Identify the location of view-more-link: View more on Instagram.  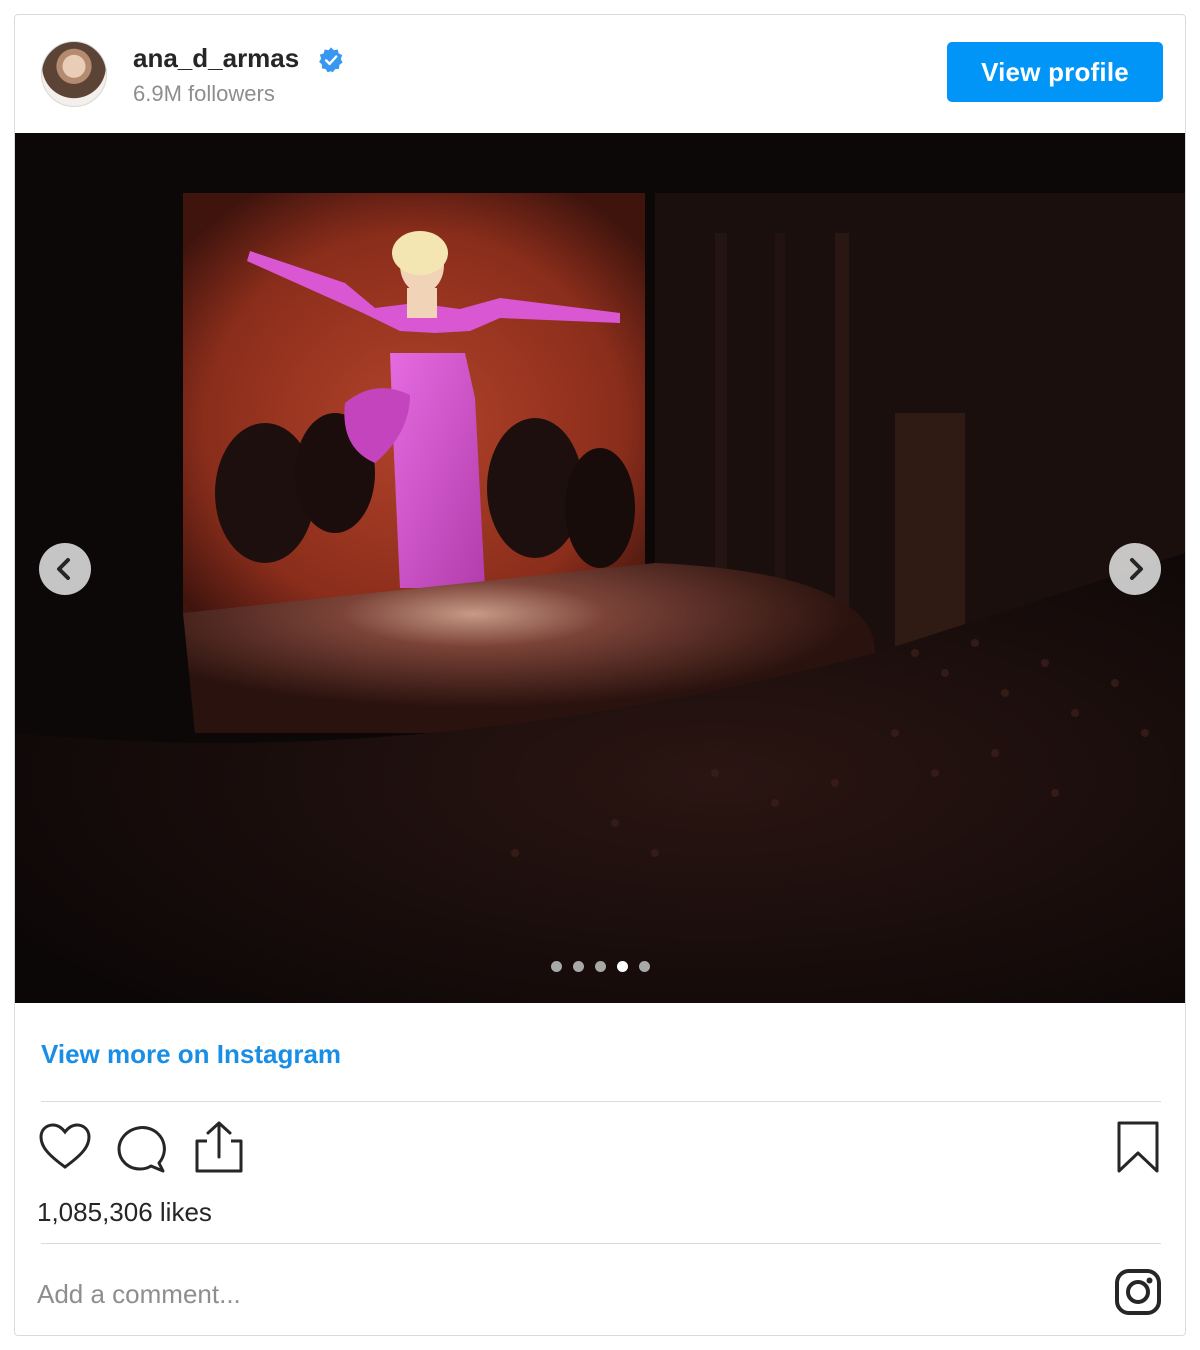
(191, 1054).